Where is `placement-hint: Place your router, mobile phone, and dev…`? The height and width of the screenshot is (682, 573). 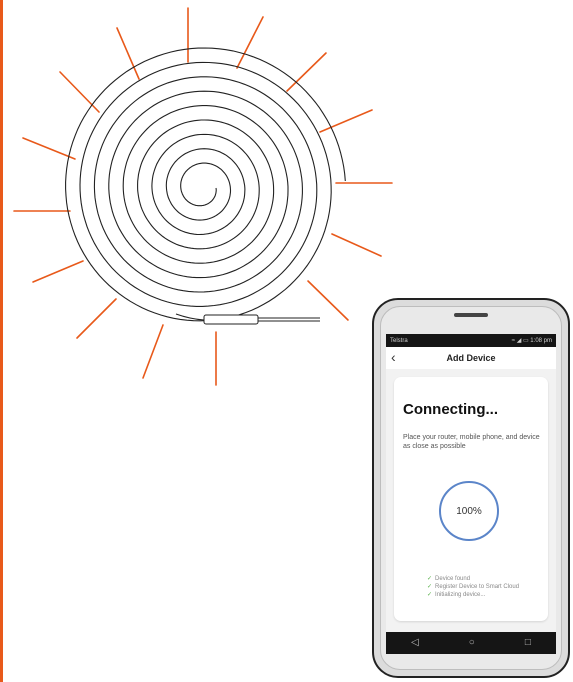
placement-hint: Place your router, mobile phone, and dev… is located at coordinates (471, 442).